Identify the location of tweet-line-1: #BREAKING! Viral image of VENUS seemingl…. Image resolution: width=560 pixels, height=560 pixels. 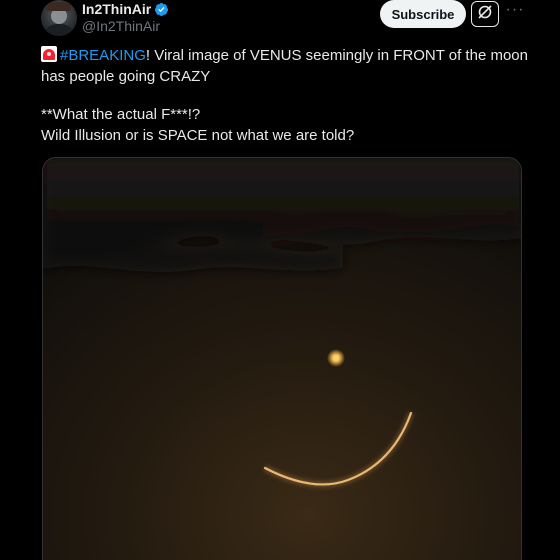
(286, 55).